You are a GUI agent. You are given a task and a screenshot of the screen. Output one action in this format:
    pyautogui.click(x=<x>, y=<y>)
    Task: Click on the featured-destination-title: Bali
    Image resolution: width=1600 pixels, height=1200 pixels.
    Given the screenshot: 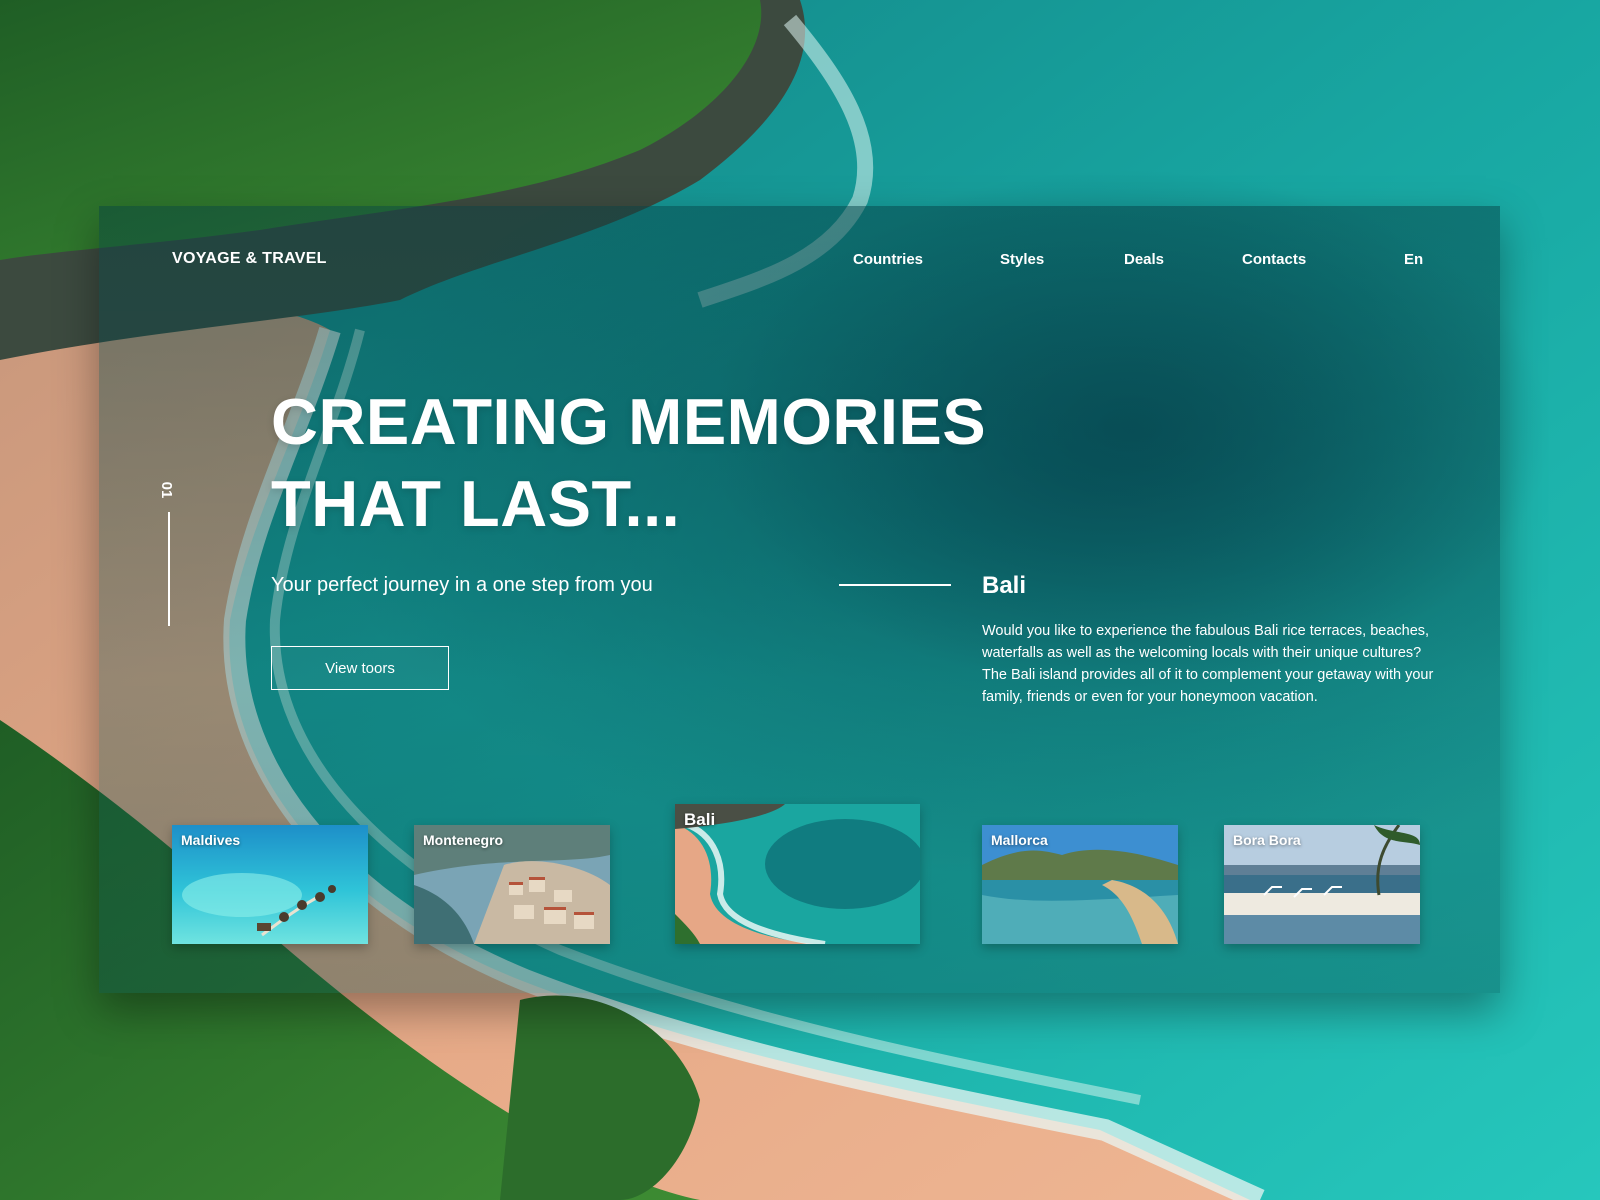 What is the action you would take?
    pyautogui.click(x=1004, y=585)
    